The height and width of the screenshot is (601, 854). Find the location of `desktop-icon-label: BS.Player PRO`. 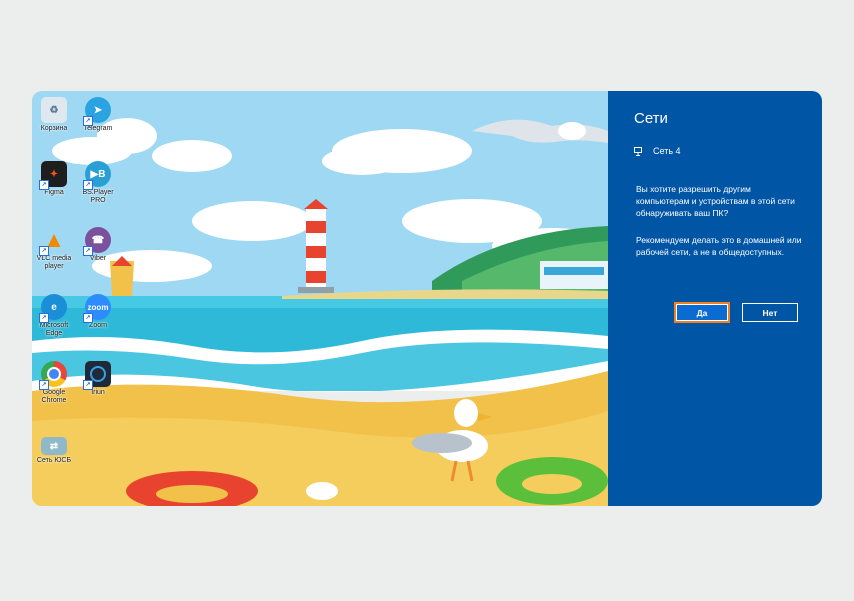

desktop-icon-label: BS.Player PRO is located at coordinates (98, 196).